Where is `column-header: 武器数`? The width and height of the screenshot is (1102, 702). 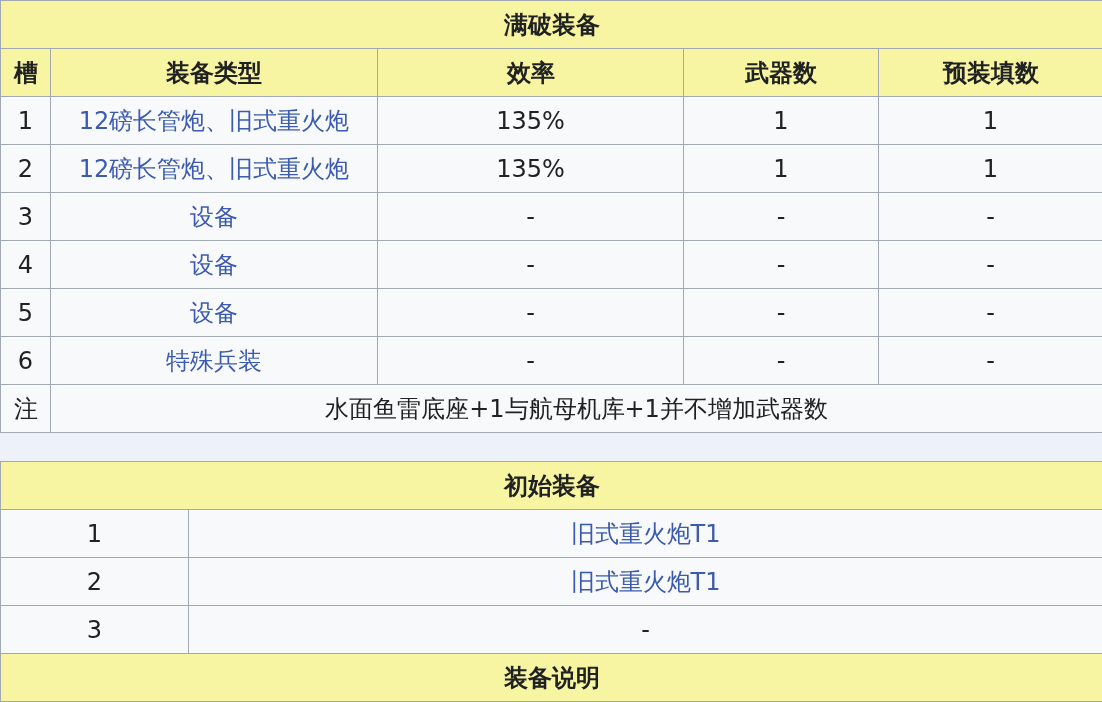 column-header: 武器数 is located at coordinates (781, 72).